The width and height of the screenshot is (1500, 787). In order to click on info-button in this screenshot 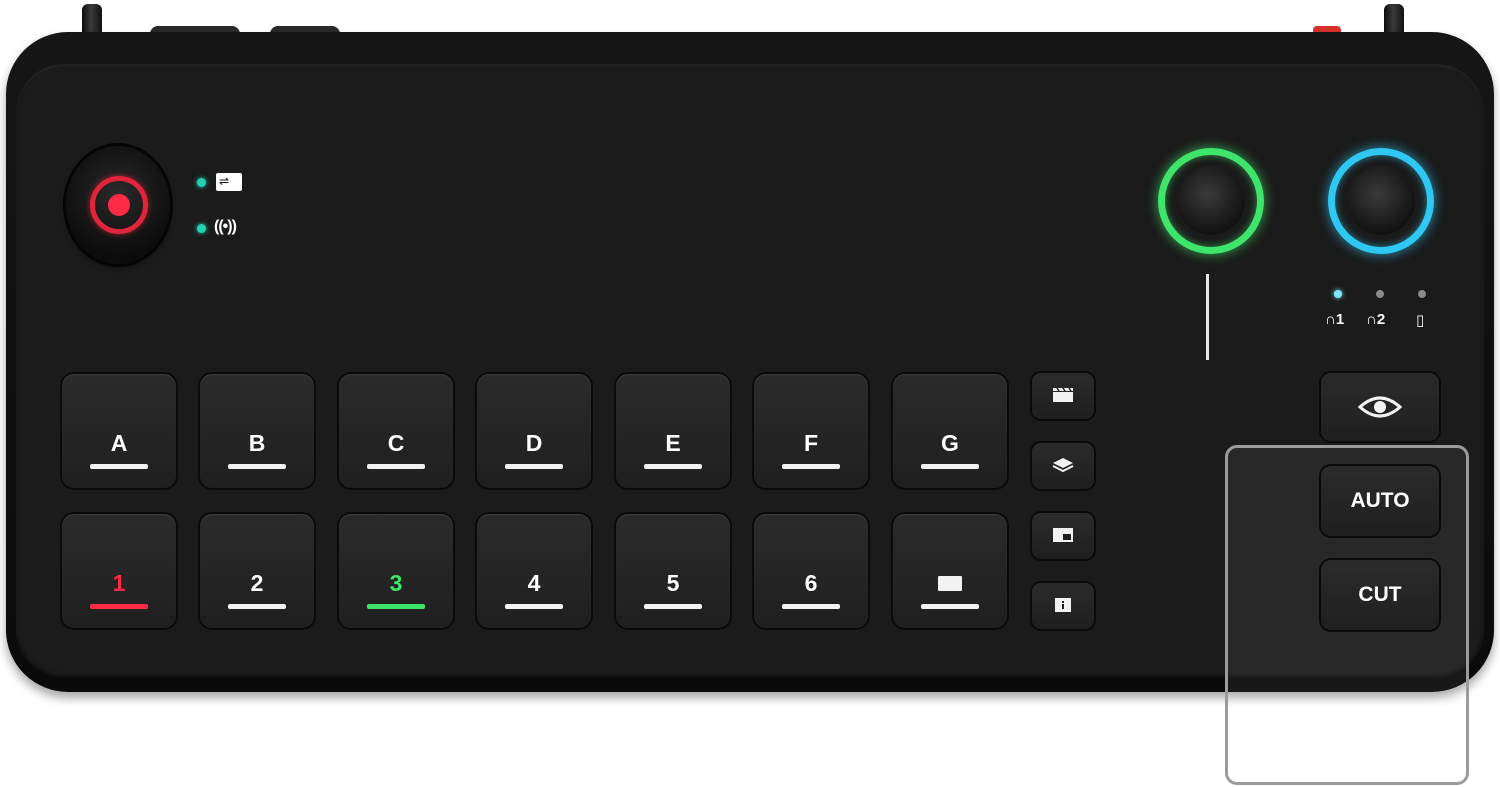, I will do `click(1063, 606)`.